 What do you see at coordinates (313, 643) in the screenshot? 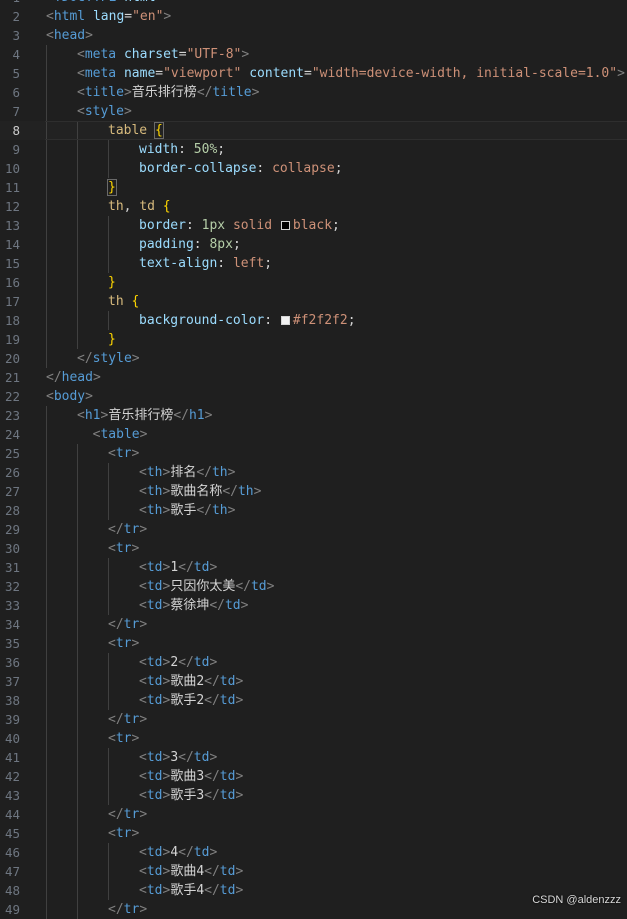
I see `code-line: 35 <tr>` at bounding box center [313, 643].